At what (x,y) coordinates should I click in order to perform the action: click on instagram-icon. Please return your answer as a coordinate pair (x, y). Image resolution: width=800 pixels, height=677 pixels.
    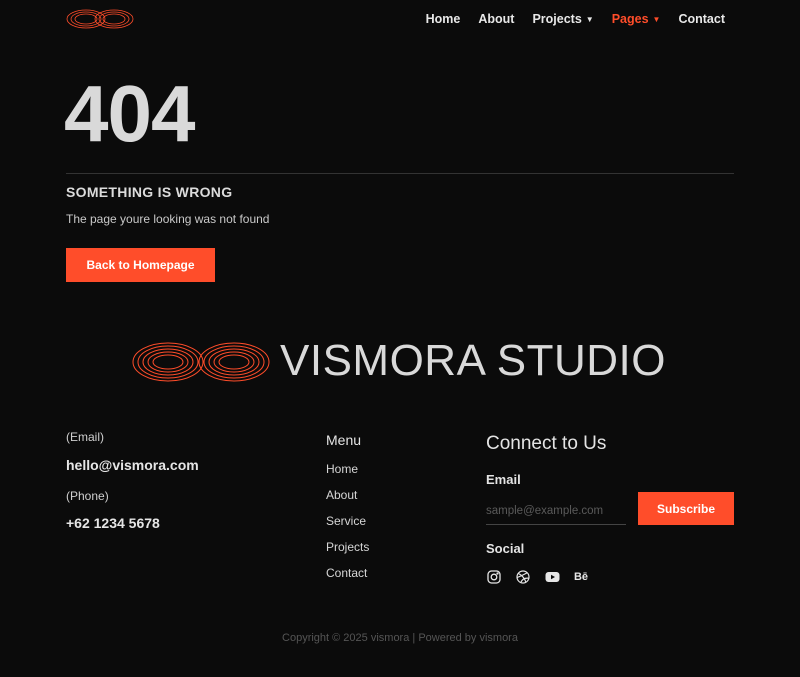
    Looking at the image, I should click on (494, 577).